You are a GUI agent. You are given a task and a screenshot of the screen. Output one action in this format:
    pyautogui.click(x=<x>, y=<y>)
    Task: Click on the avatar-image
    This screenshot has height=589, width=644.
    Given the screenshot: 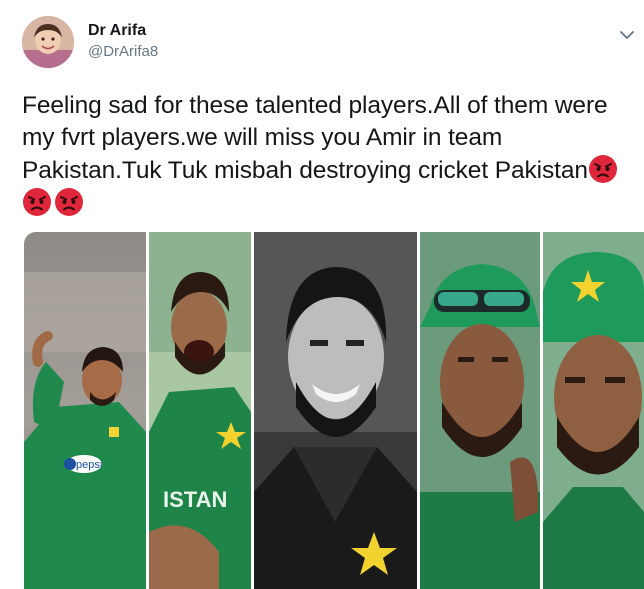 What is the action you would take?
    pyautogui.click(x=48, y=42)
    